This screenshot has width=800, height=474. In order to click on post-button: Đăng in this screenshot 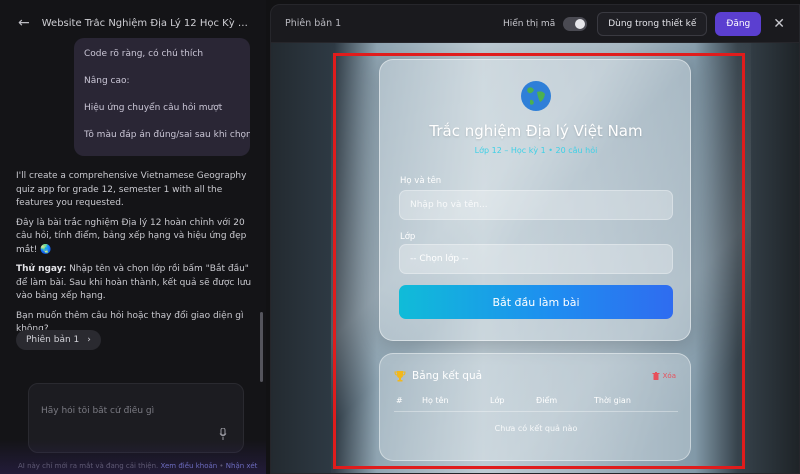, I will do `click(738, 23)`.